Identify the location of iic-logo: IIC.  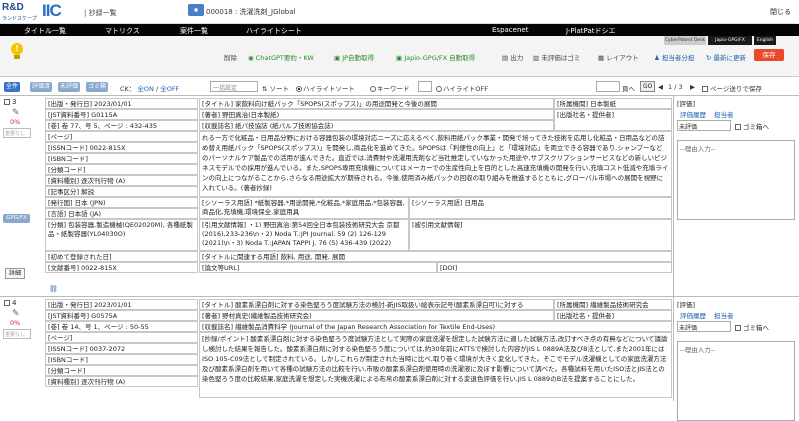
(52, 10).